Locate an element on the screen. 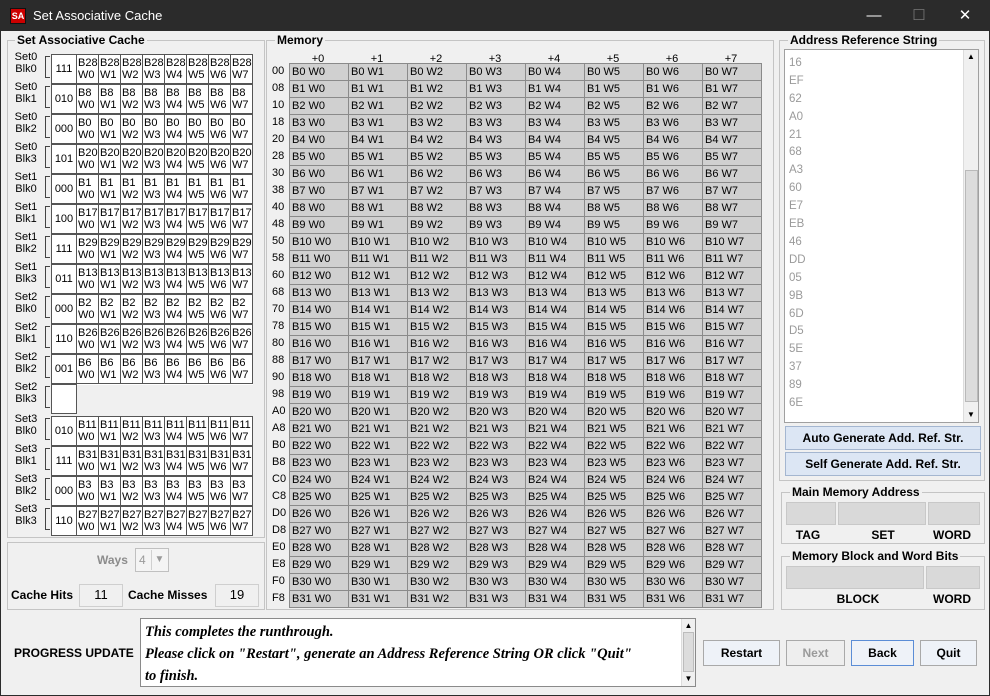 The image size is (990, 696). set-field is located at coordinates (882, 513).